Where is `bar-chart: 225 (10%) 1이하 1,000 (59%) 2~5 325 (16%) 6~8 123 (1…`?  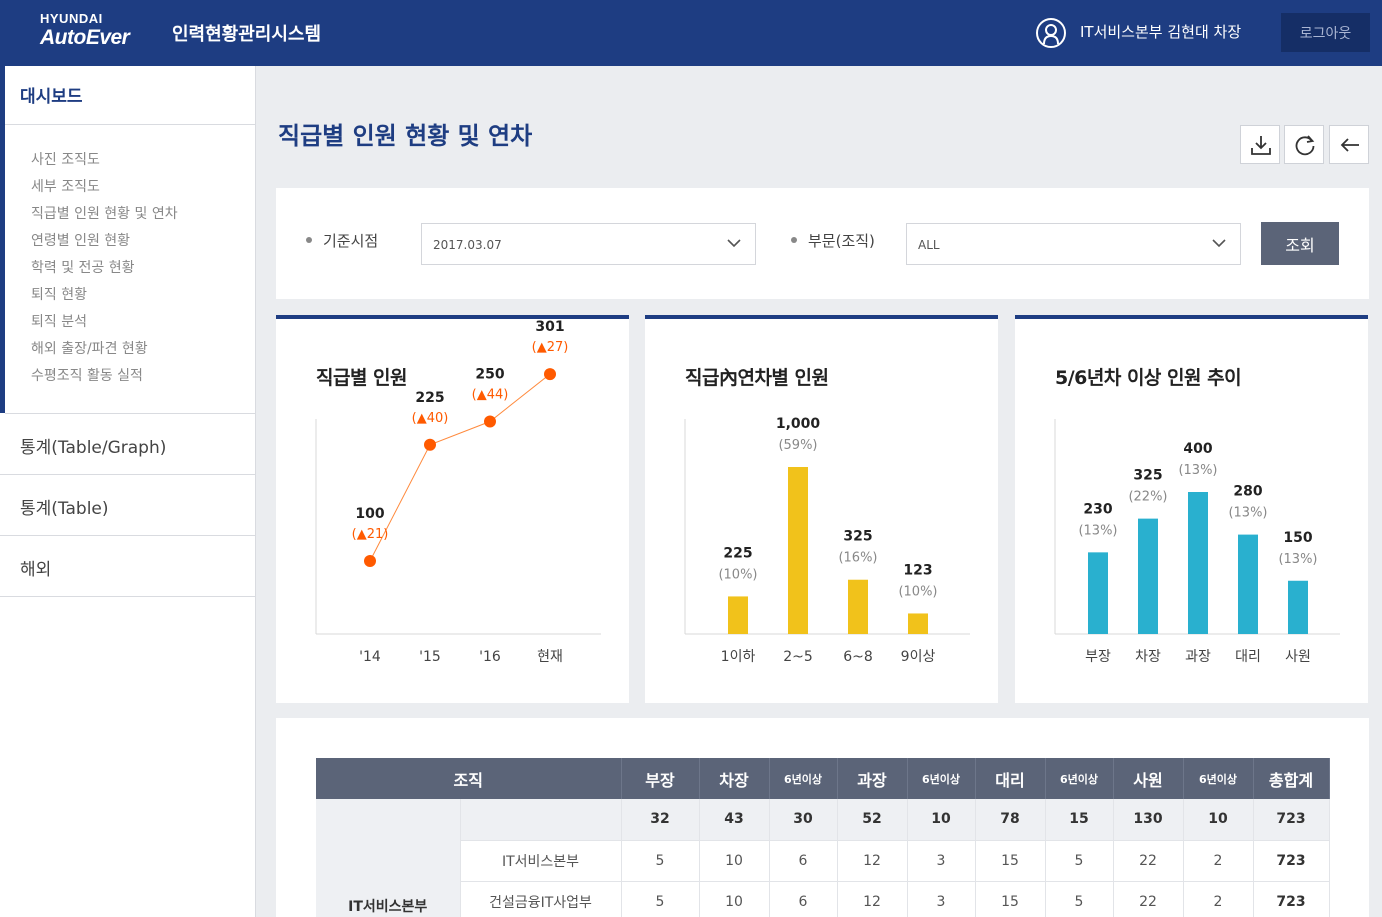
bar-chart: 225 (10%) 1이하 1,000 (59%) 2~5 325 (16%) 6~8 123 (1… is located at coordinates (827, 540).